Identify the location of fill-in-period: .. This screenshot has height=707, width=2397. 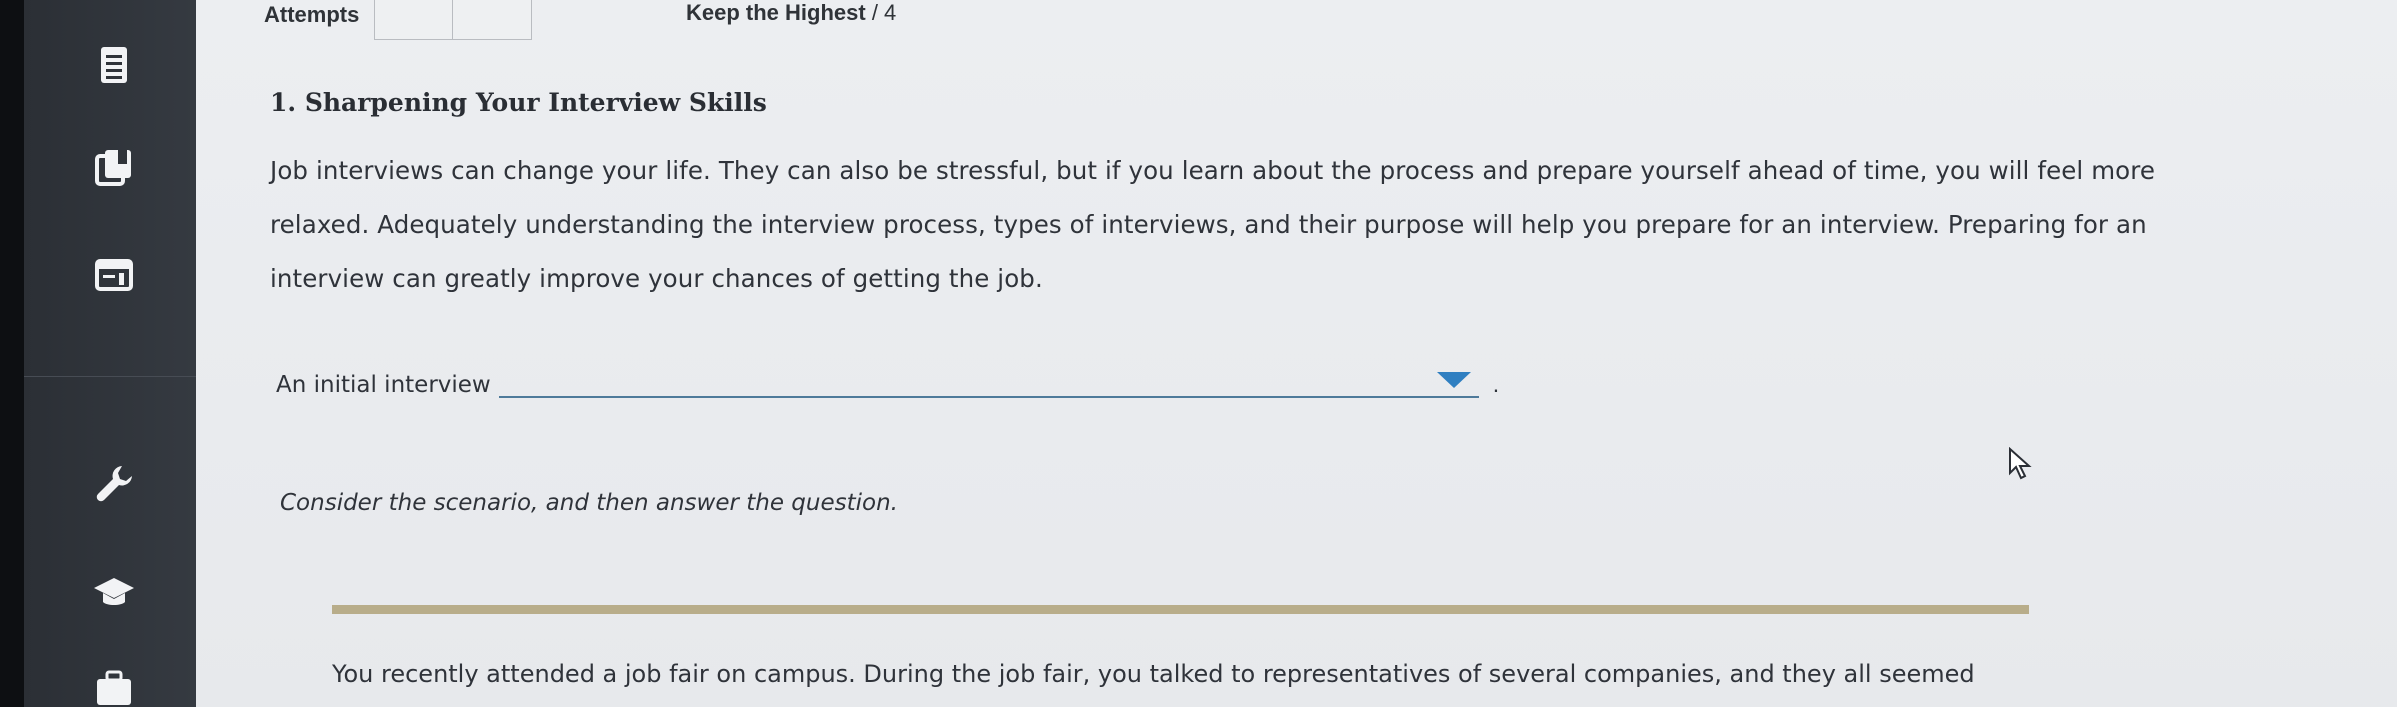
(1496, 384).